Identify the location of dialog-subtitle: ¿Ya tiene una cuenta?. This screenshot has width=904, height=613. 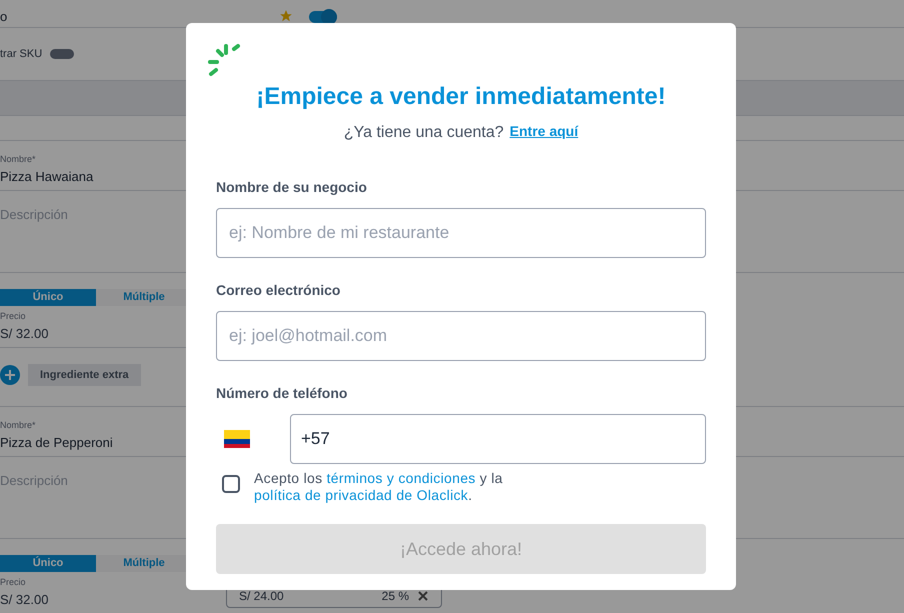
(424, 133).